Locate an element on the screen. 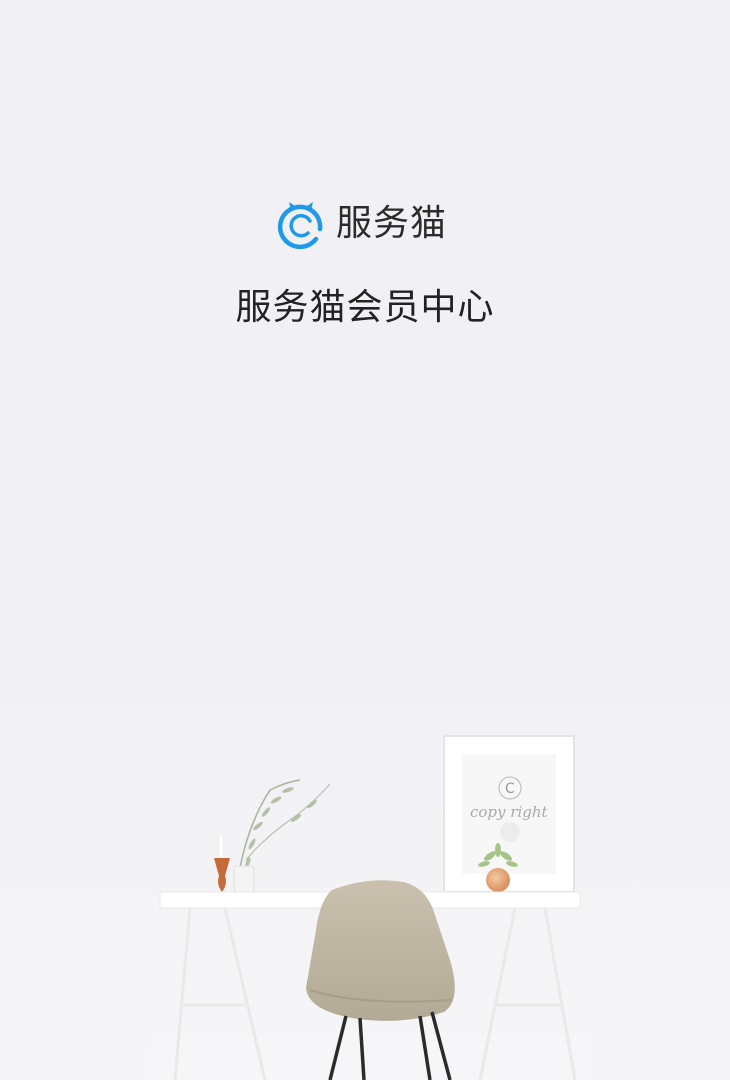  brand-name: 服务猫 is located at coordinates (392, 223).